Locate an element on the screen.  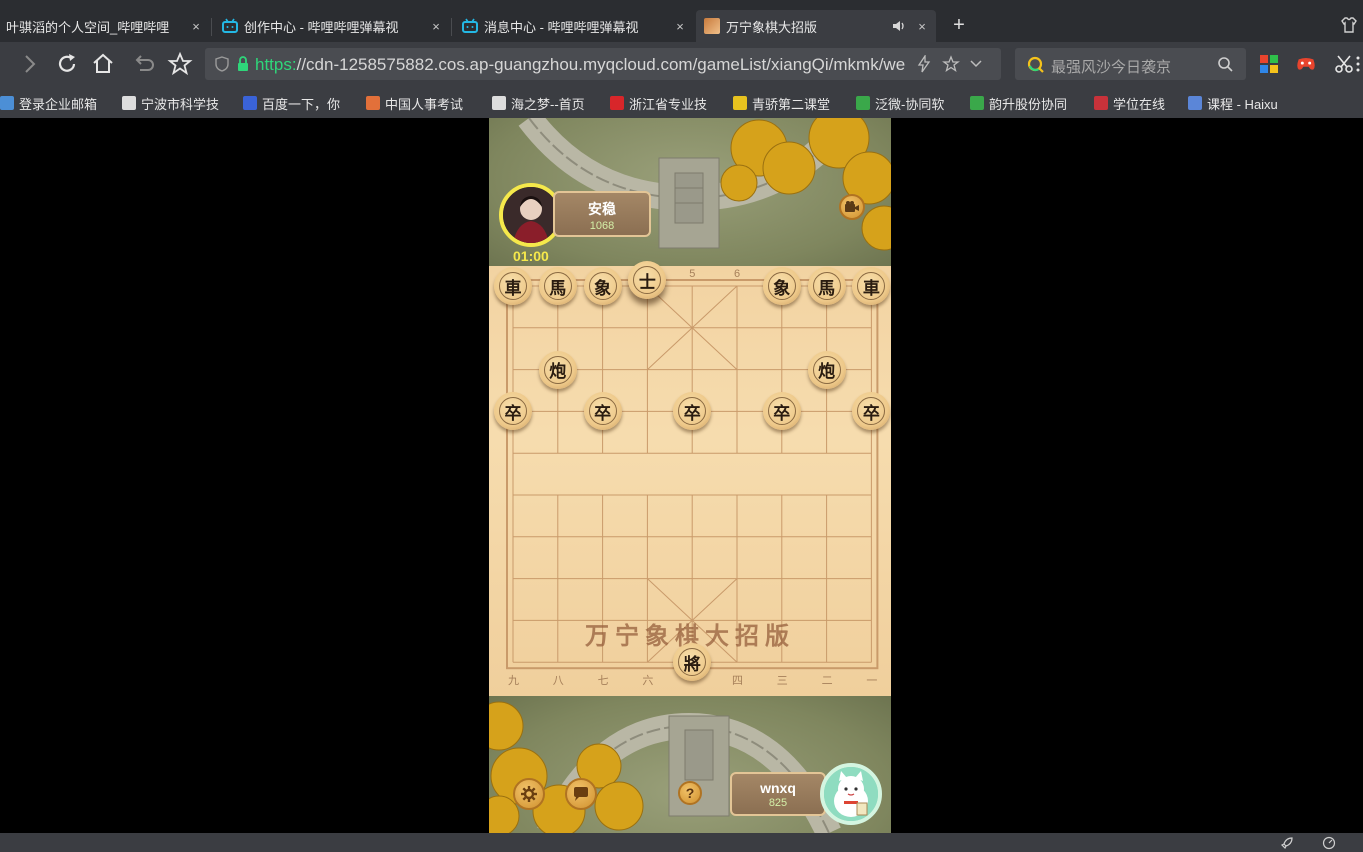
forward-arrow-icon is located at coordinates (29, 64).